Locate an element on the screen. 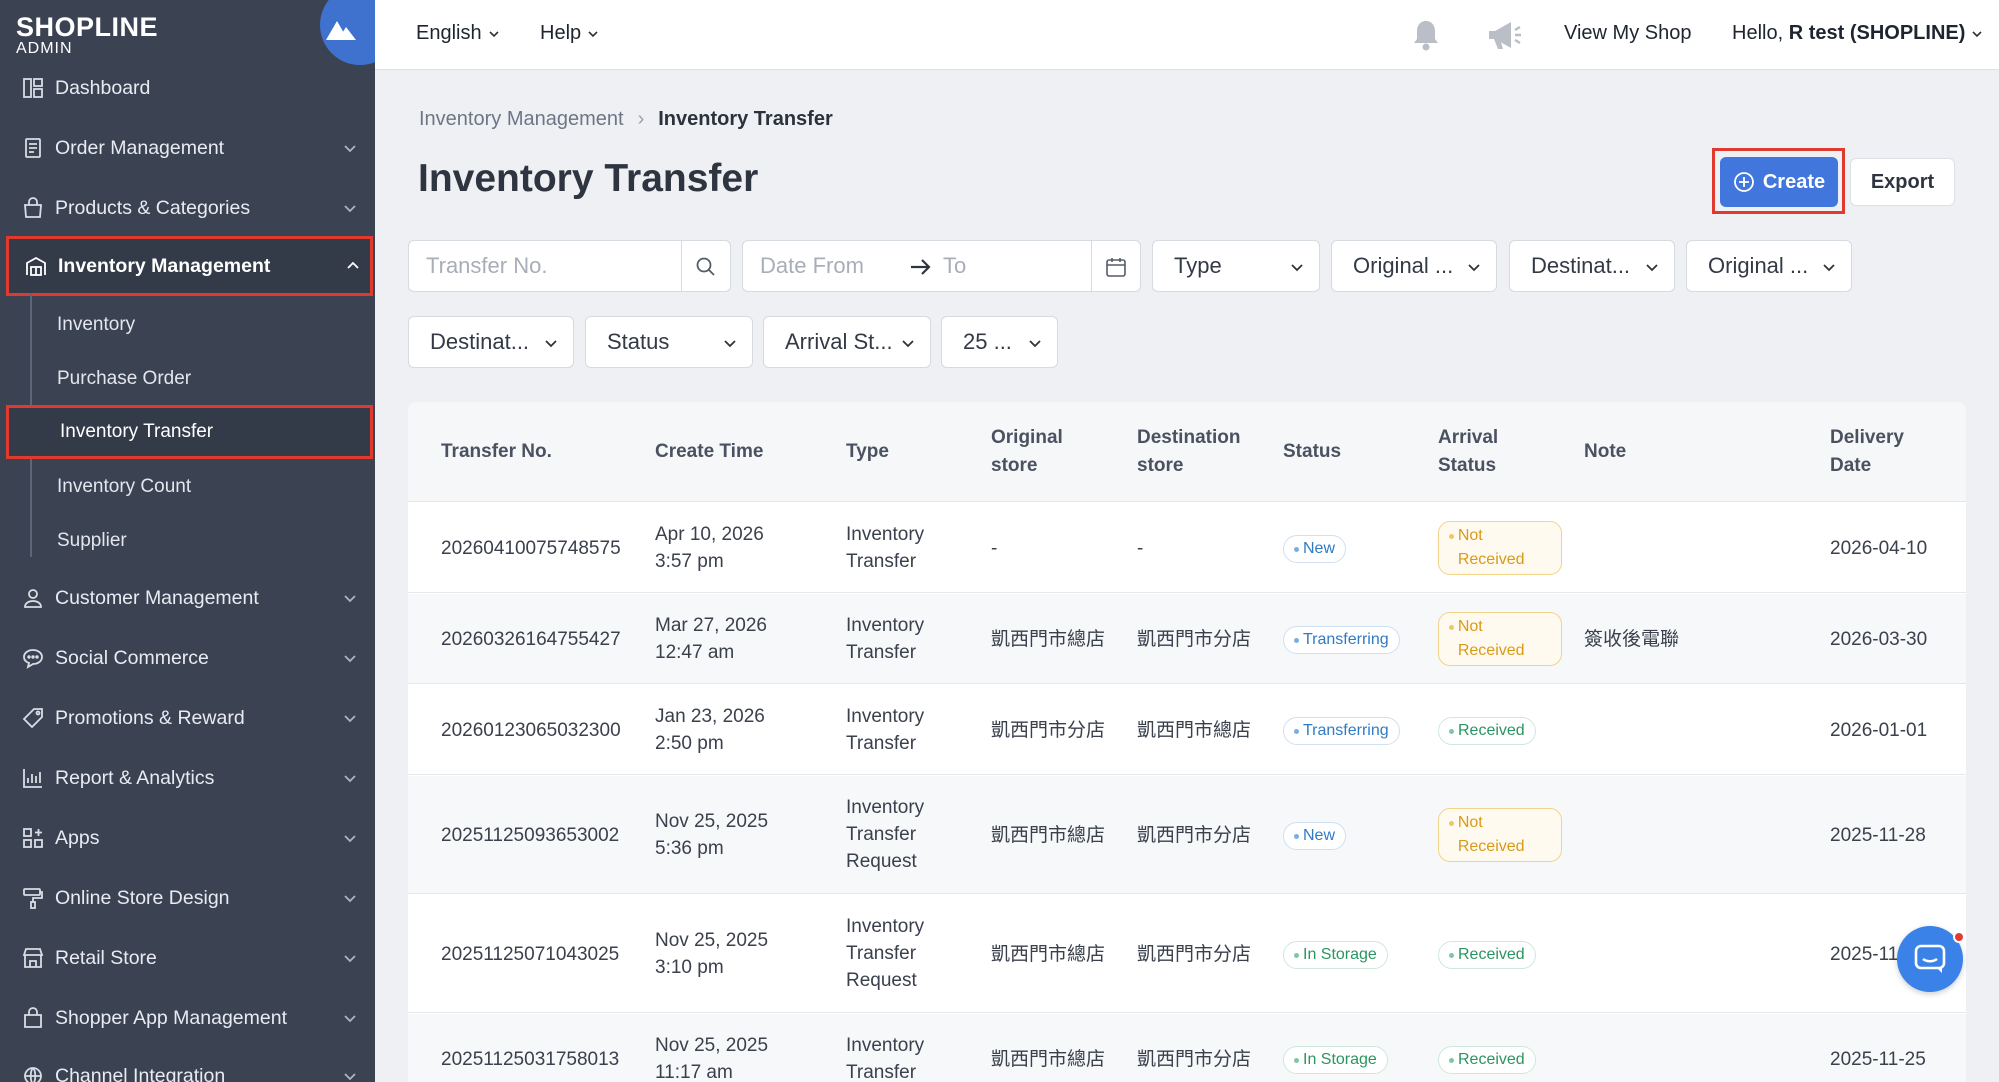 This screenshot has height=1082, width=1999. type-filter: Type is located at coordinates (1236, 266).